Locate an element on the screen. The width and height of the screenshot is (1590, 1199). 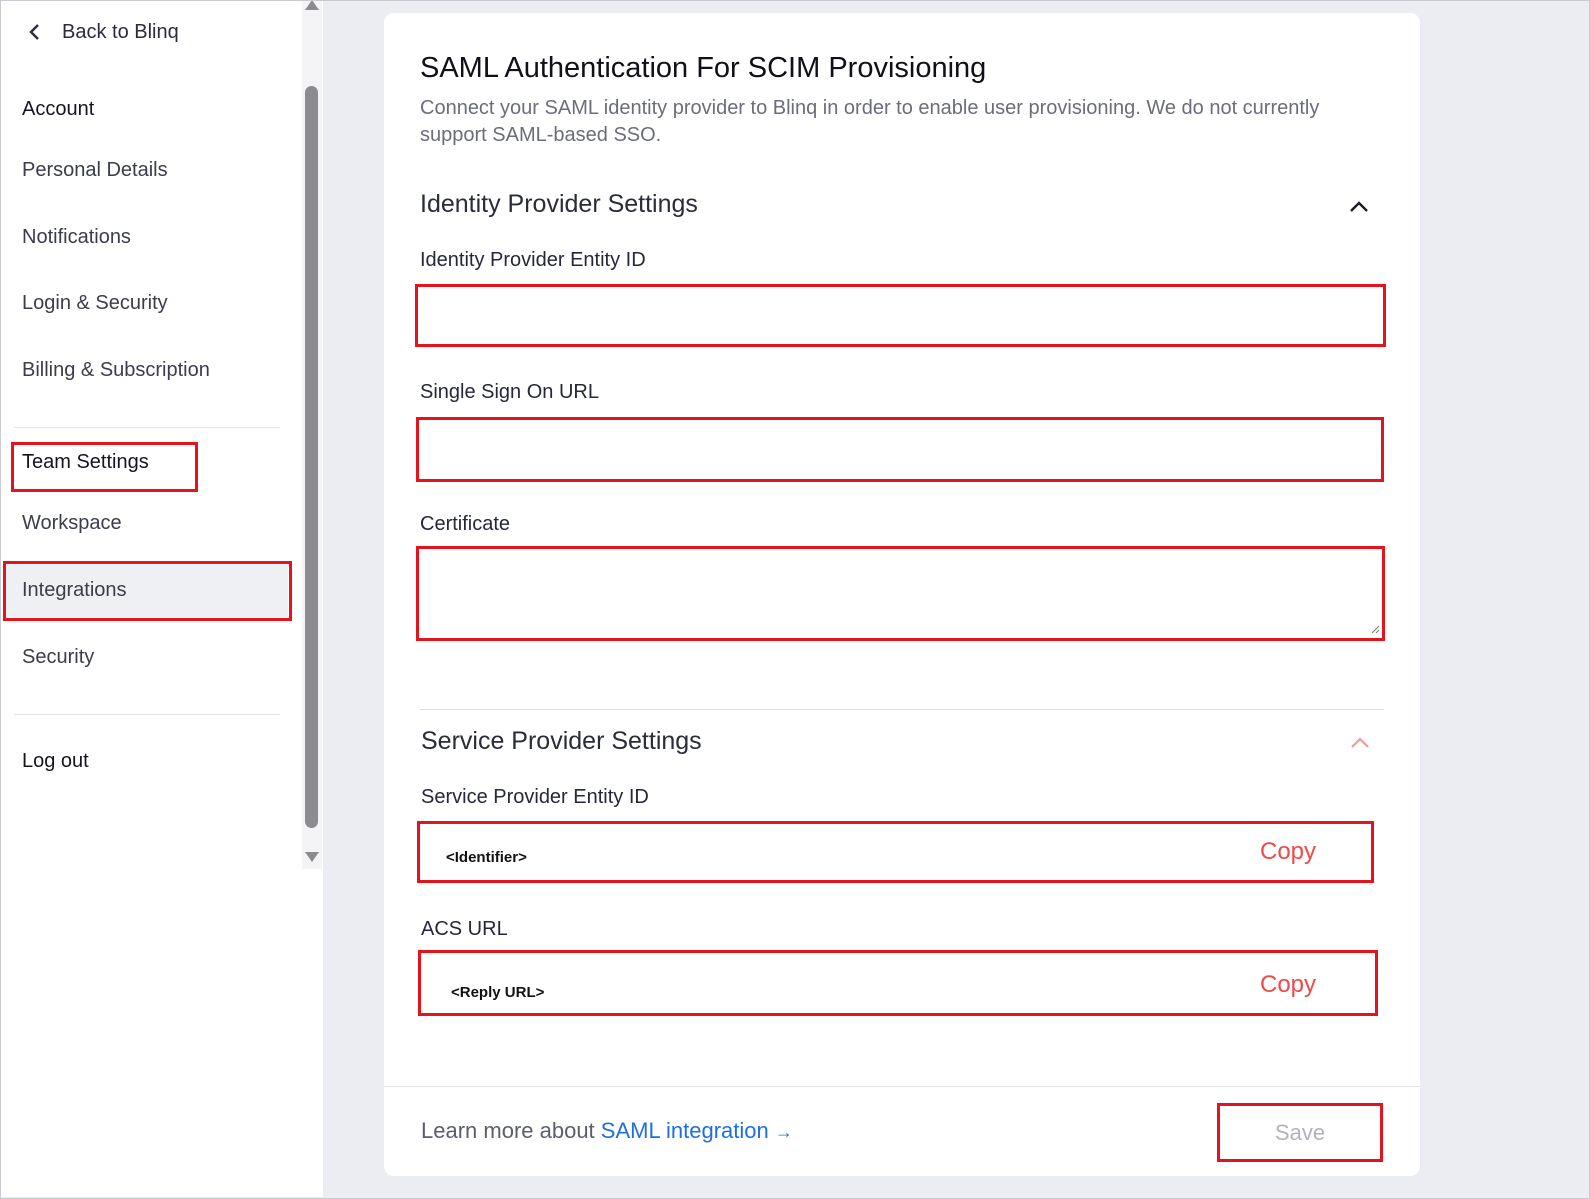
back-link-label: Back to Blinq is located at coordinates (120, 31).